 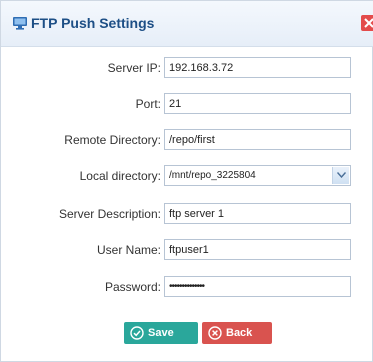 I want to click on server-ip-row: Server IP:, so click(x=187, y=68).